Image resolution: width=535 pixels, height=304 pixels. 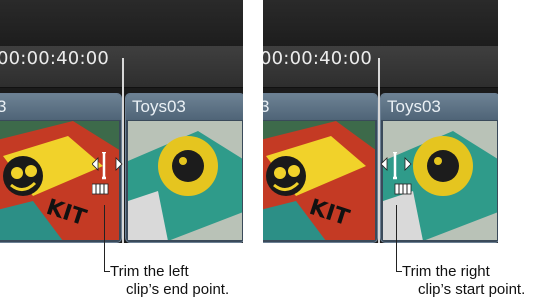 What do you see at coordinates (446, 271) in the screenshot?
I see `caption-line-1: Trim the right` at bounding box center [446, 271].